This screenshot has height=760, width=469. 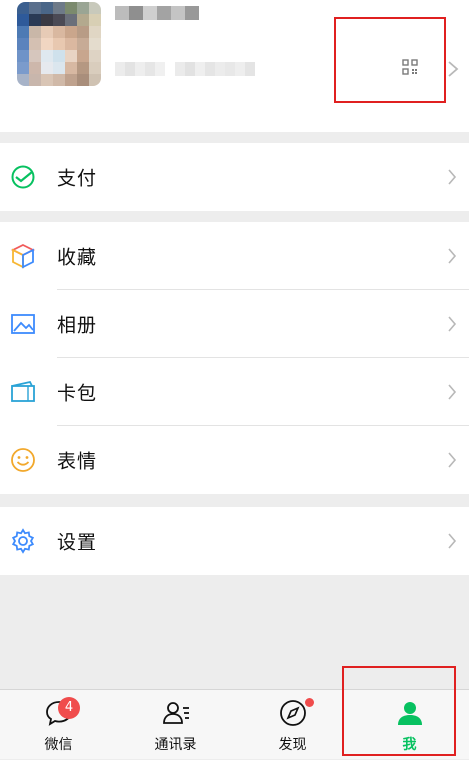 I want to click on album-image-icon, so click(x=23, y=324).